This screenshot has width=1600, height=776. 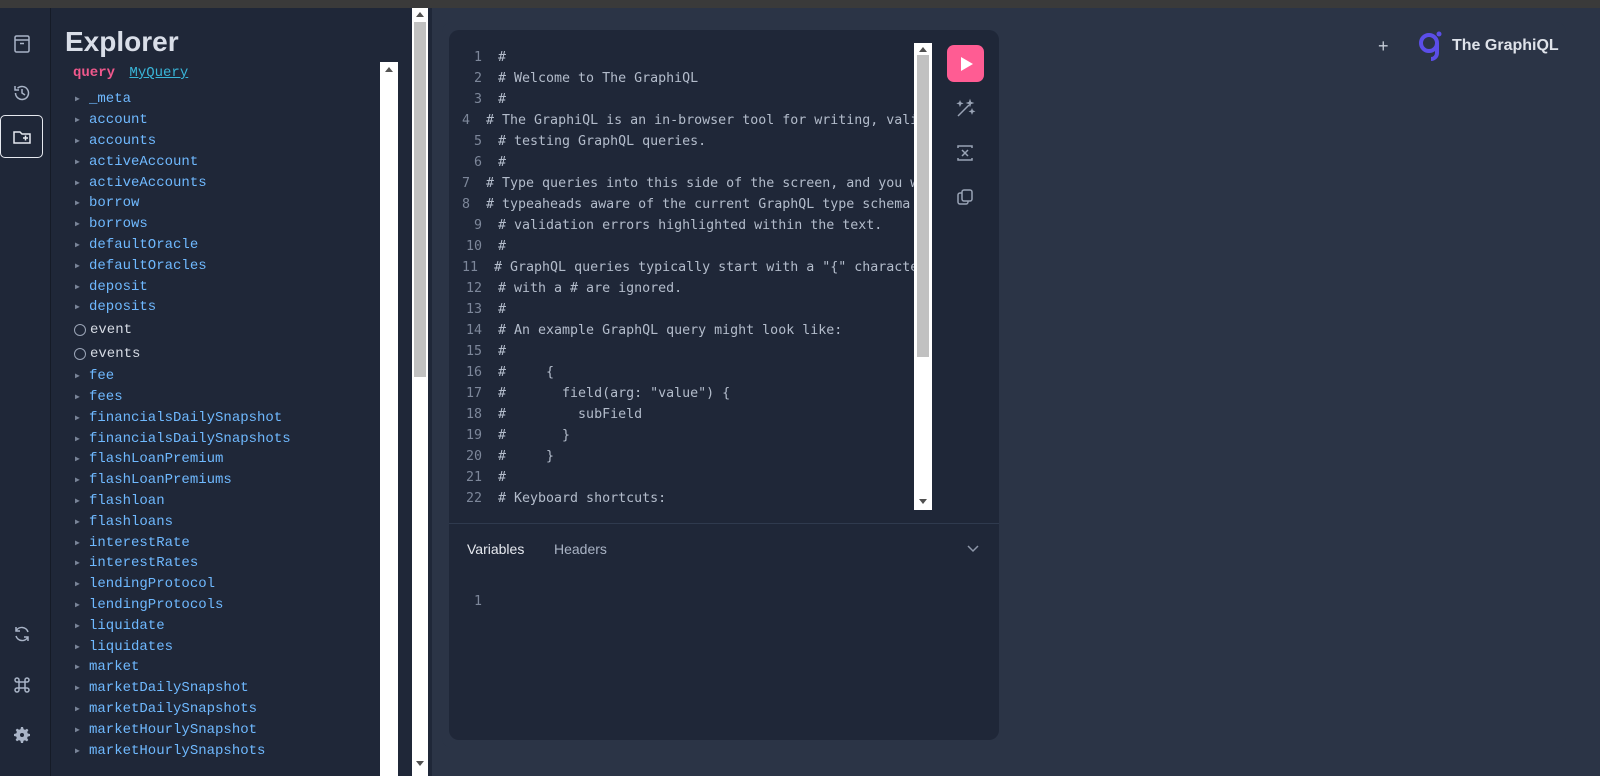 What do you see at coordinates (225, 667) in the screenshot?
I see `explorer-field: ▶ market` at bounding box center [225, 667].